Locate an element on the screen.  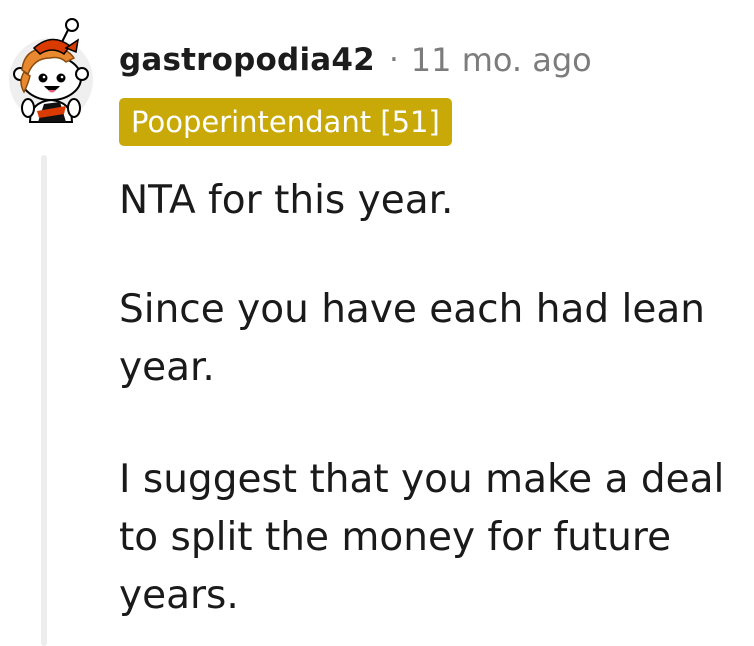
comment-paragraph: NTA for this year. is located at coordinates (286, 200).